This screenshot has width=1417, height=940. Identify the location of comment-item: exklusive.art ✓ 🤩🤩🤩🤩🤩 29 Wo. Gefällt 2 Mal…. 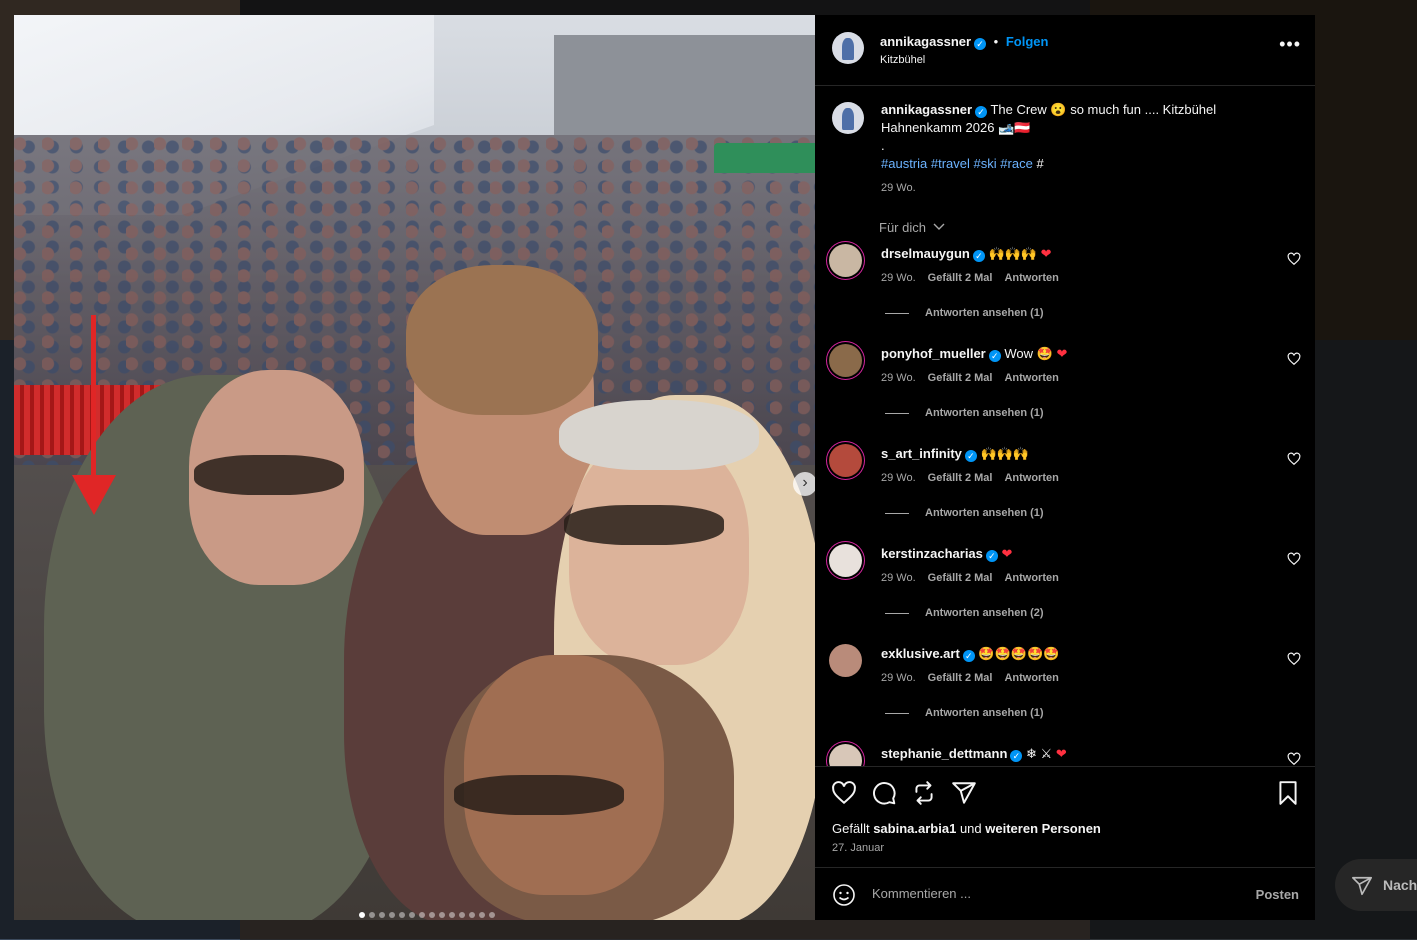
(1065, 694).